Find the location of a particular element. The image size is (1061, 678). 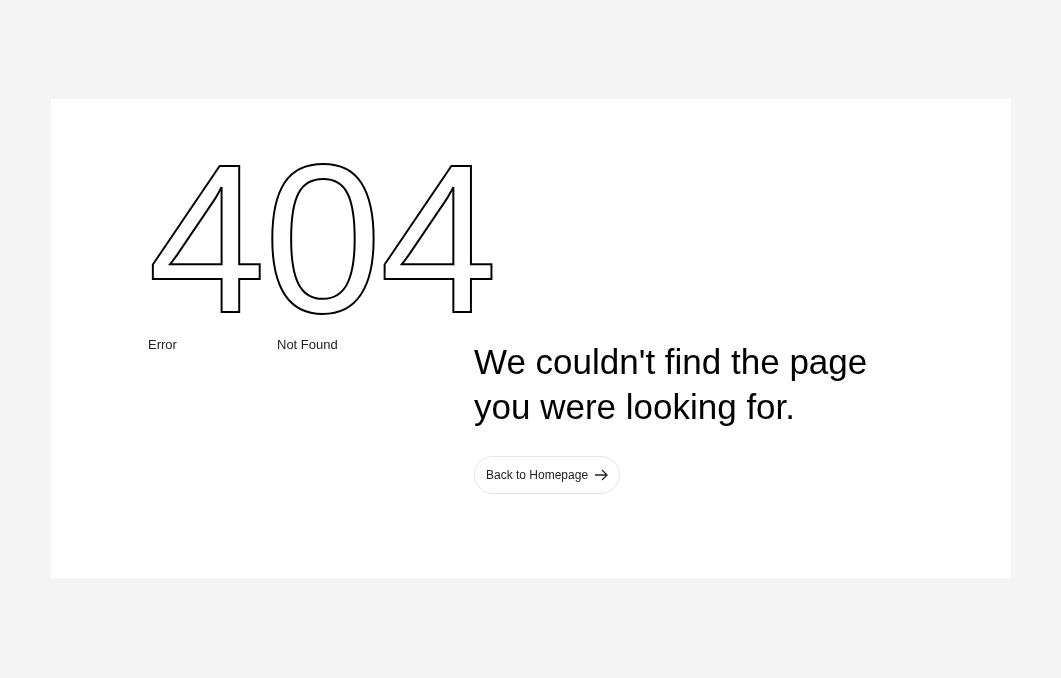

heading: We couldn't find the page you were looking for. is located at coordinates (671, 384).